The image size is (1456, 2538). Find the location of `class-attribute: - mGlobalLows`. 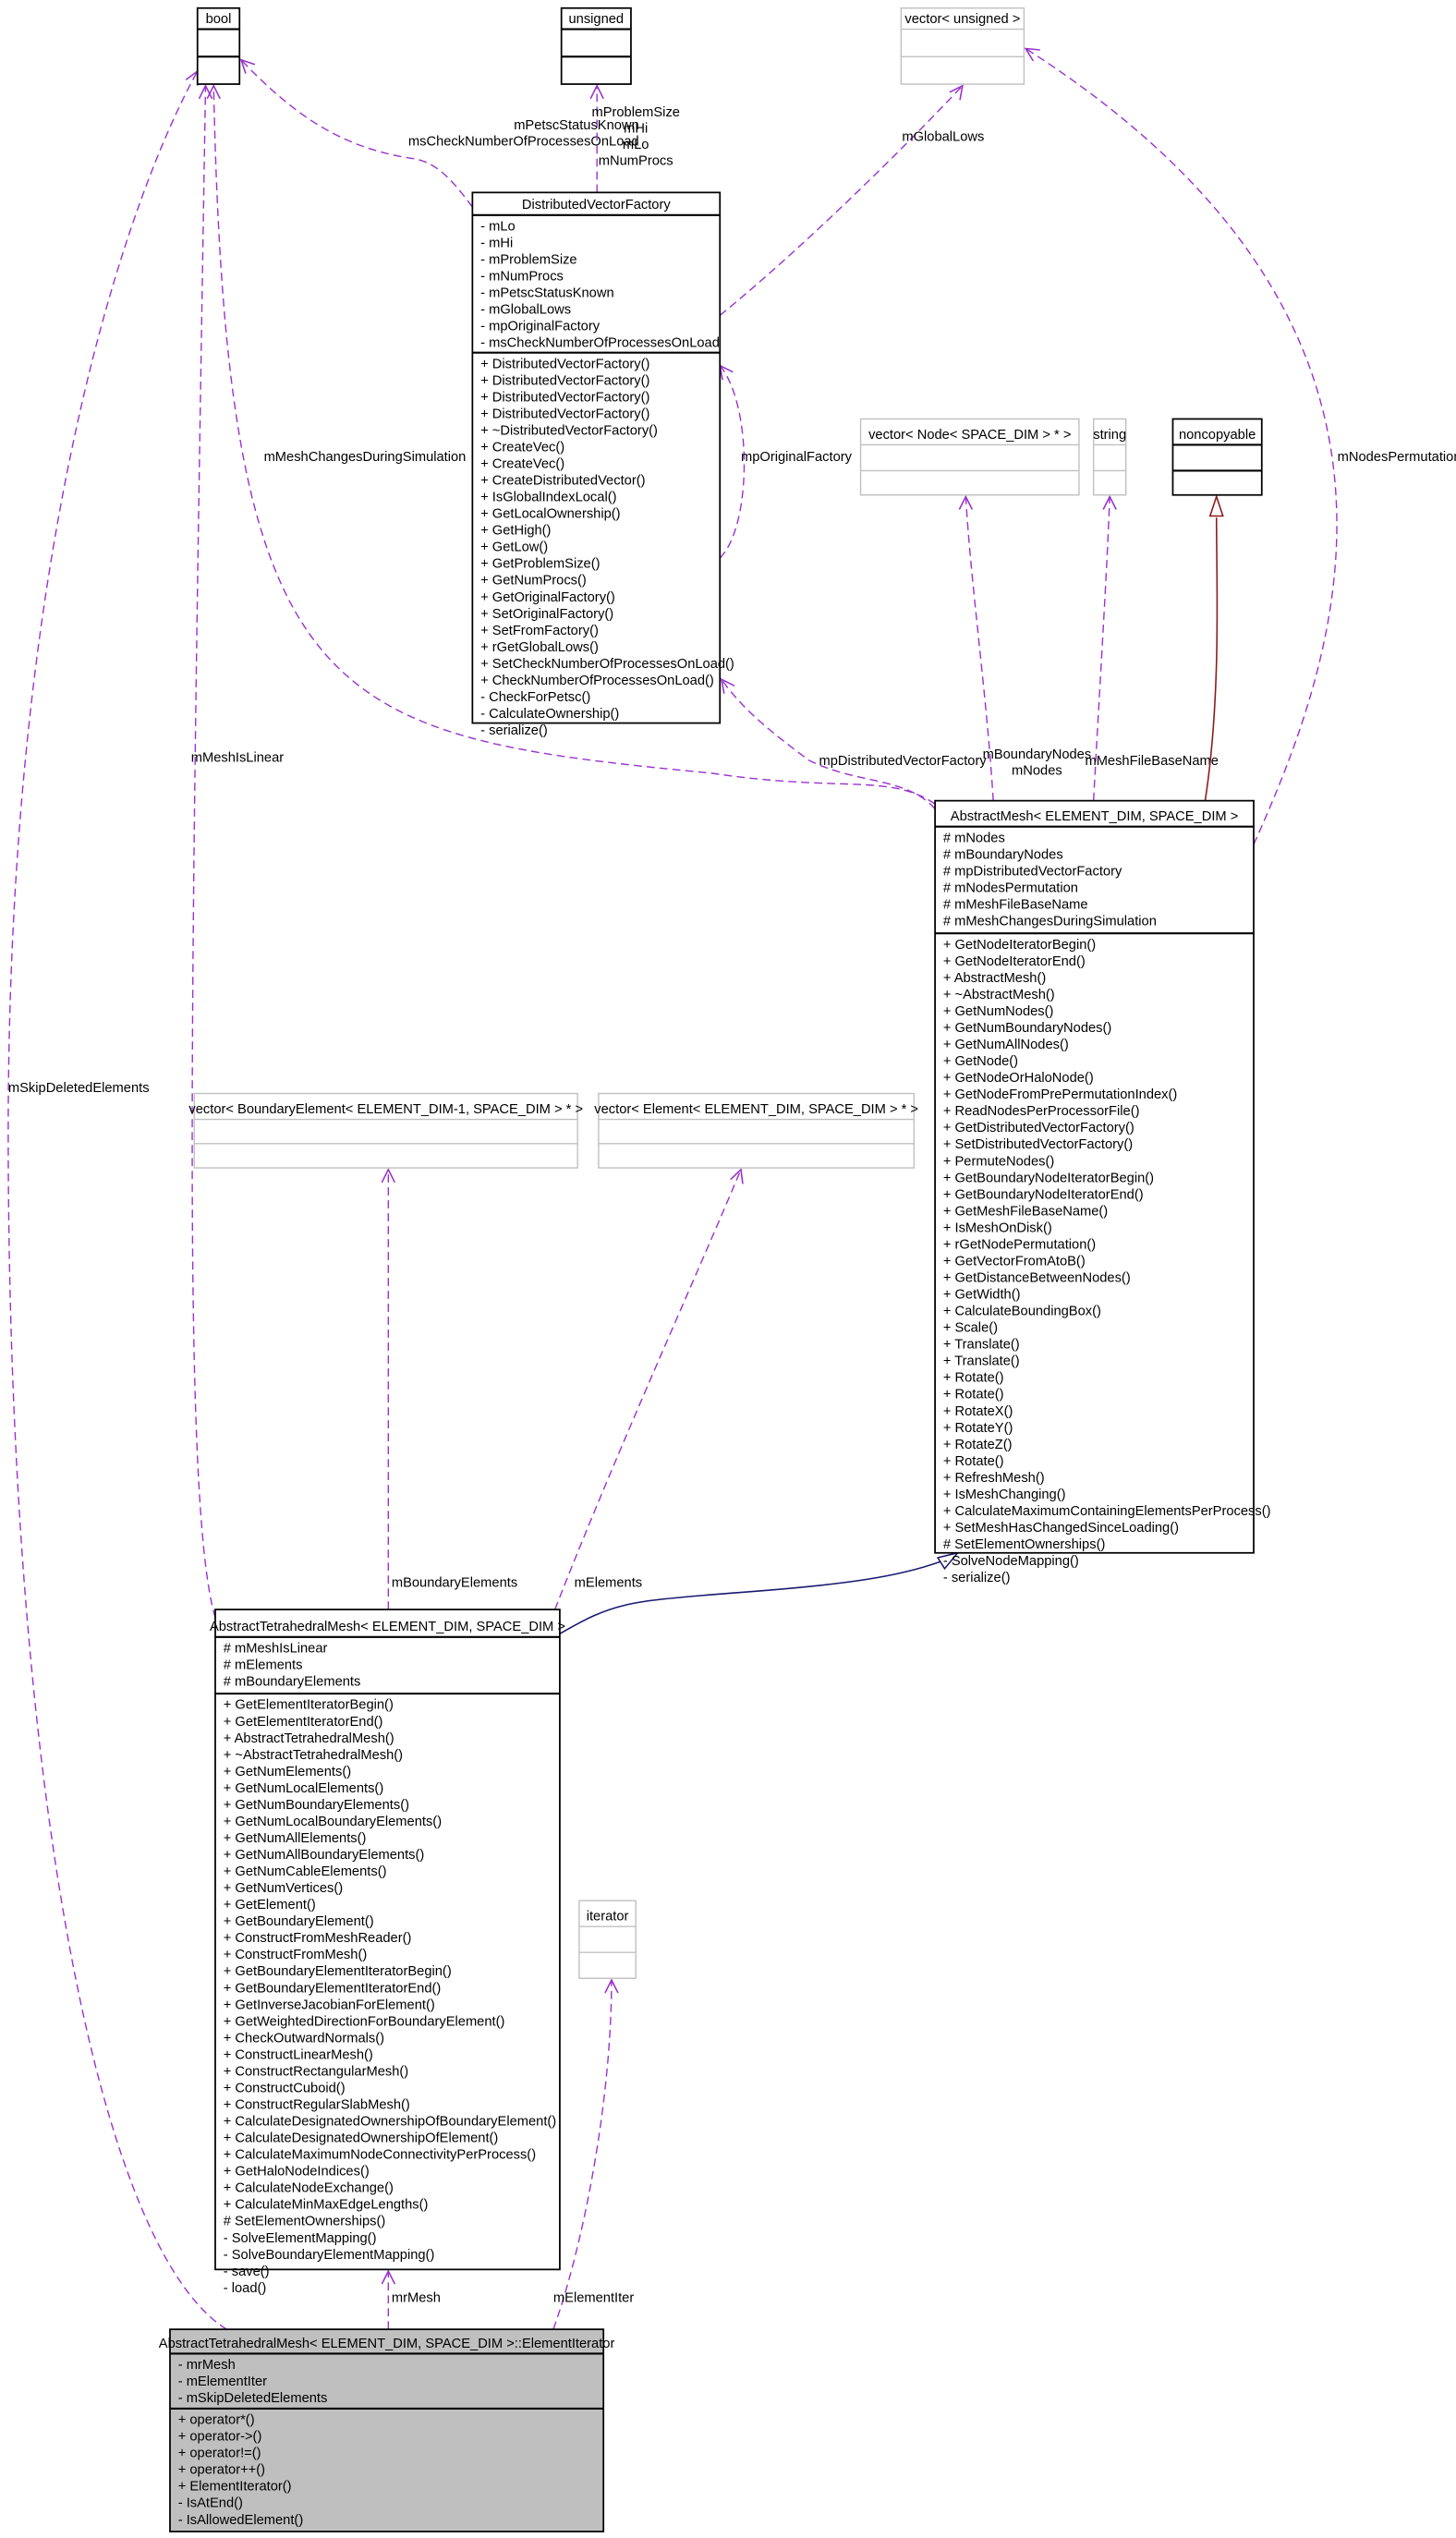

class-attribute: - mGlobalLows is located at coordinates (525, 310).